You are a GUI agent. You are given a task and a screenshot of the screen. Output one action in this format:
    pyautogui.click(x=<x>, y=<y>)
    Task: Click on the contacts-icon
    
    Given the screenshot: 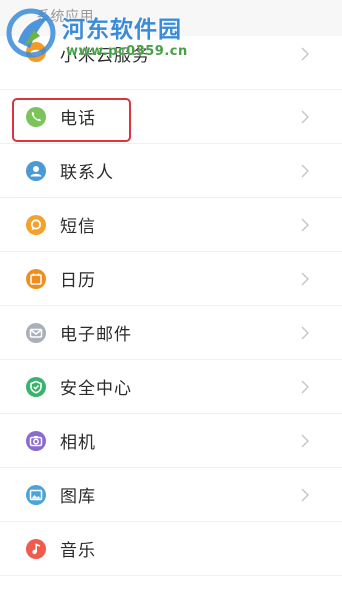 What is the action you would take?
    pyautogui.click(x=36, y=171)
    